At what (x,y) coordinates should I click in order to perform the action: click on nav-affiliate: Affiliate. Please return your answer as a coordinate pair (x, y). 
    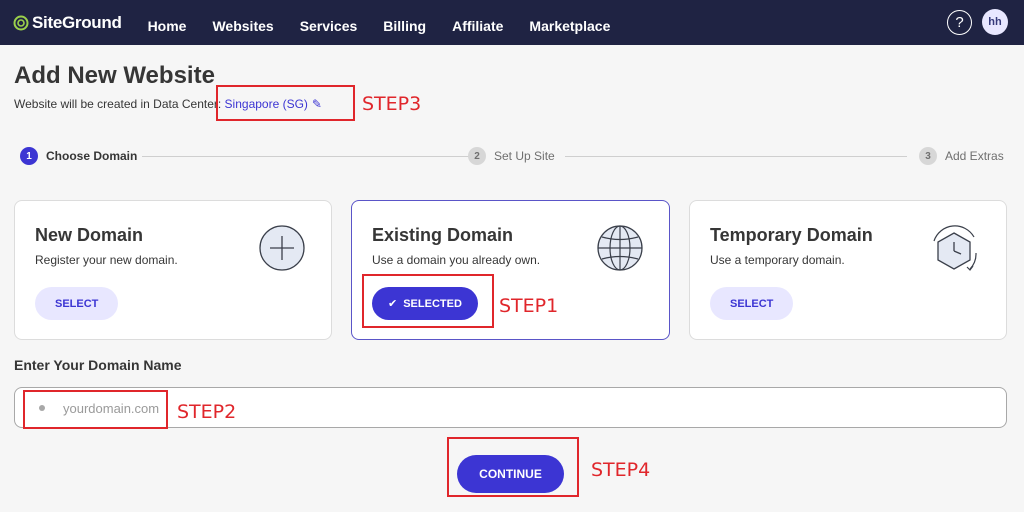
    Looking at the image, I should click on (477, 26).